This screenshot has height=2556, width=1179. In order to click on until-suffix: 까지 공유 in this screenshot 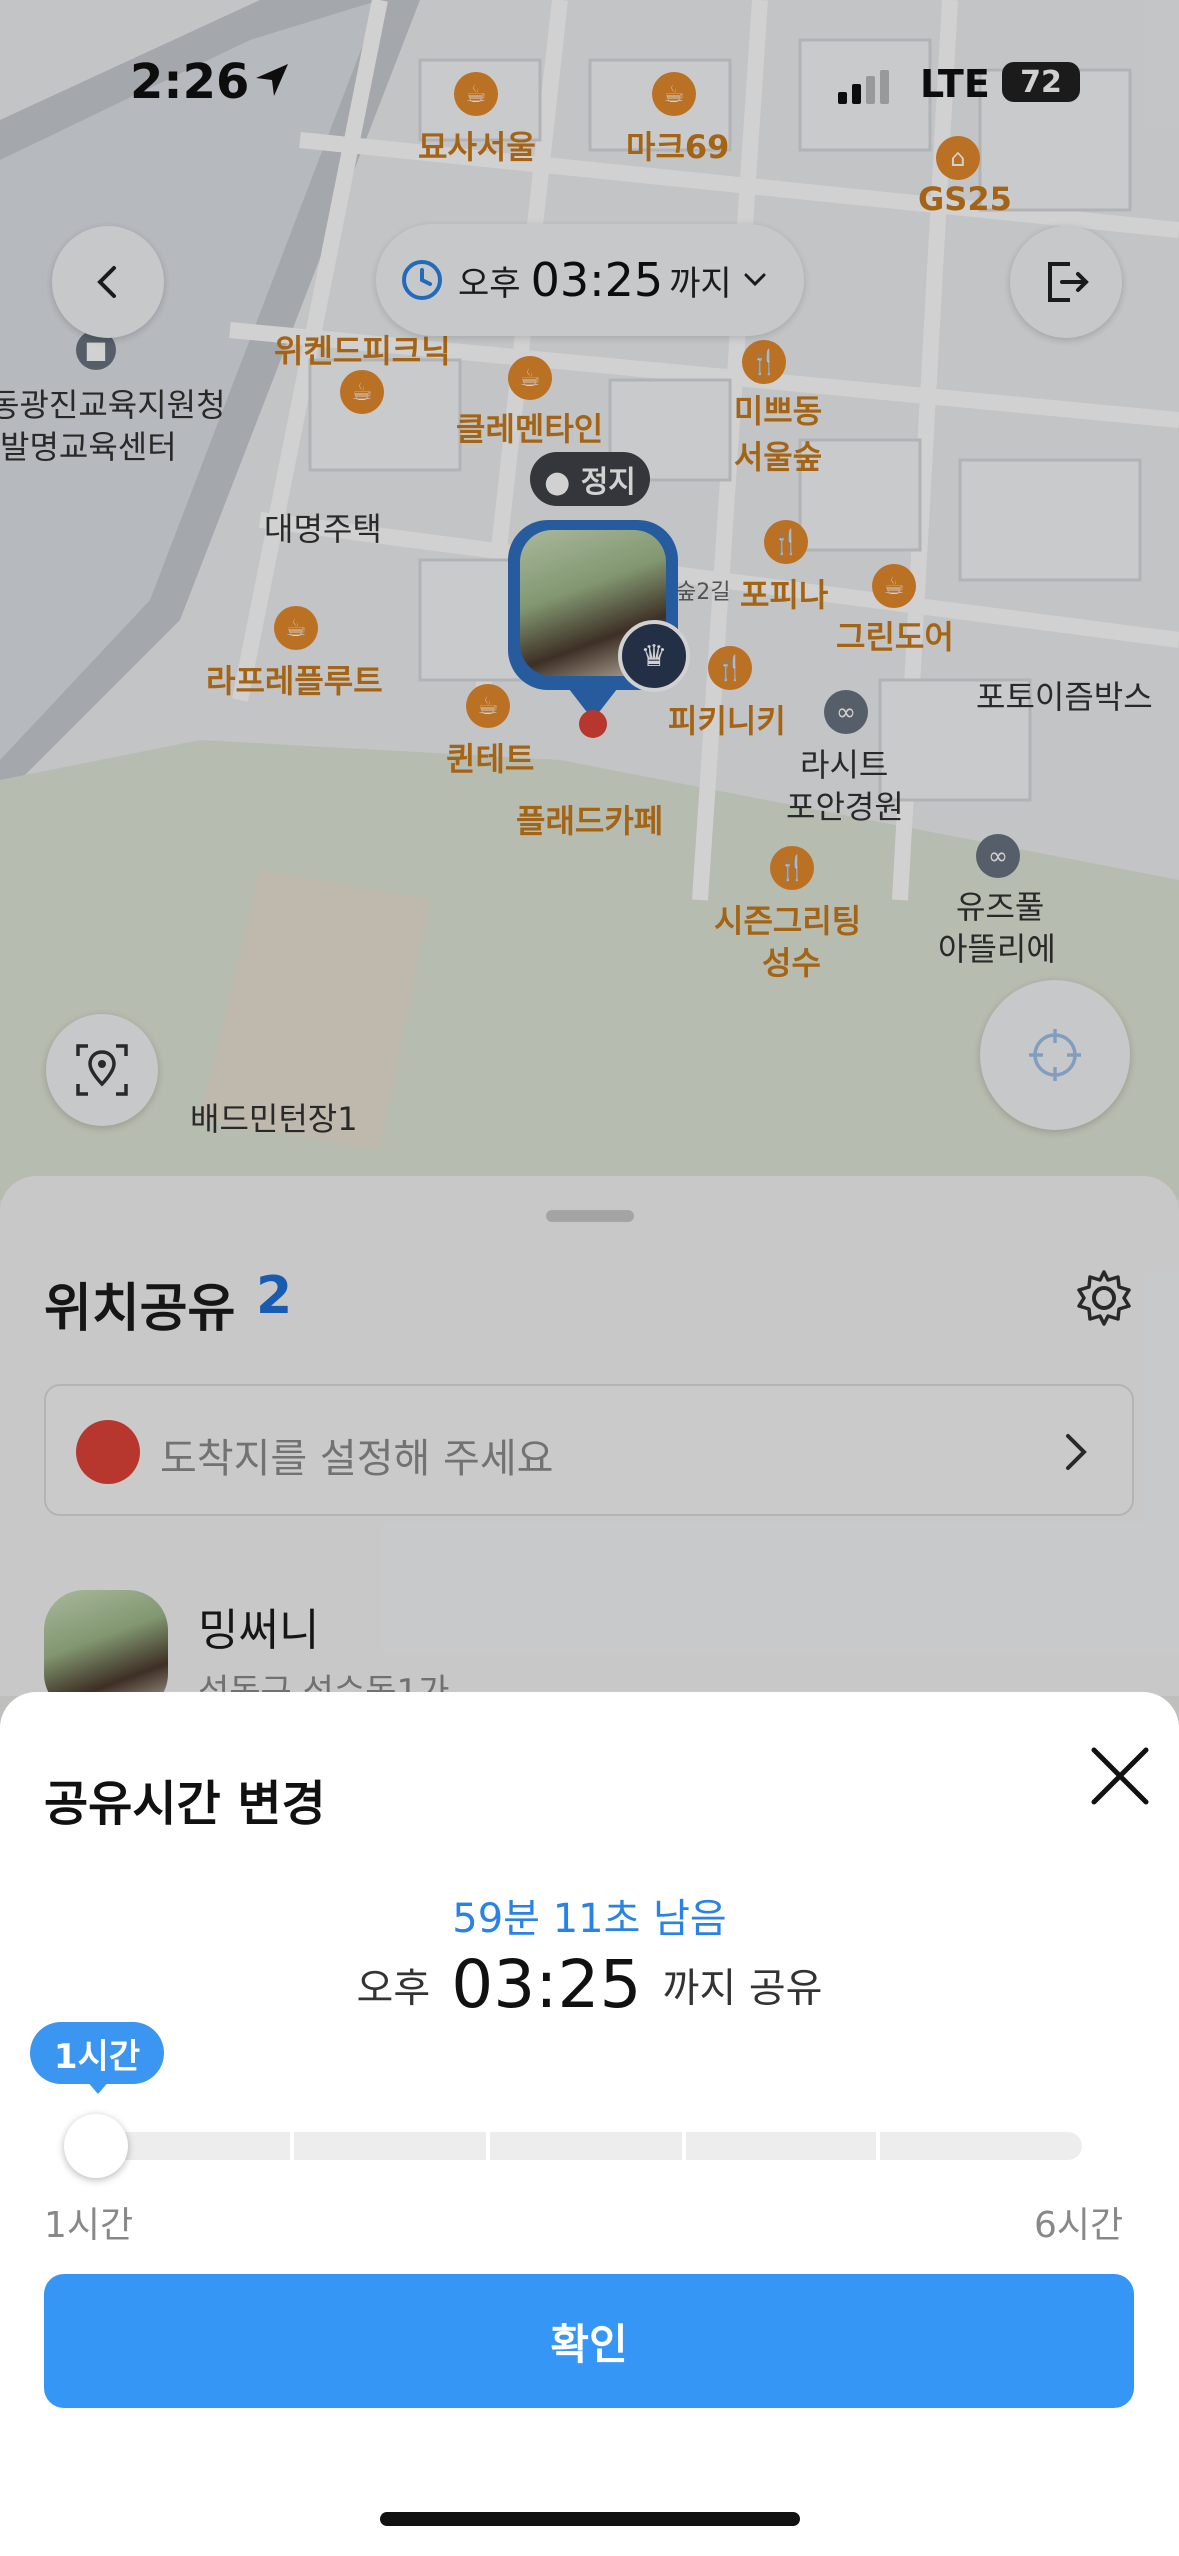, I will do `click(742, 1988)`.